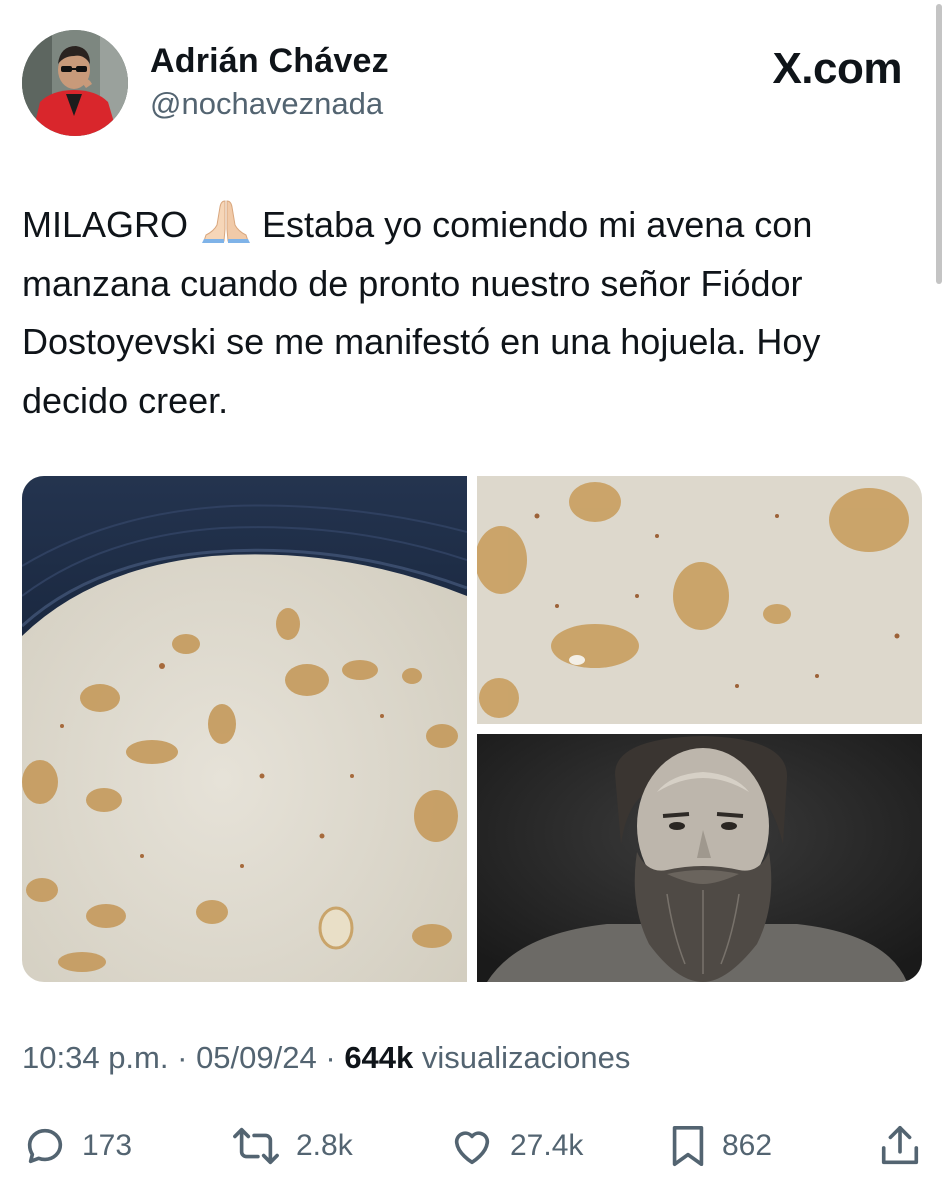 The width and height of the screenshot is (944, 1200). I want to click on retweet-button: 2.8k, so click(291, 1146).